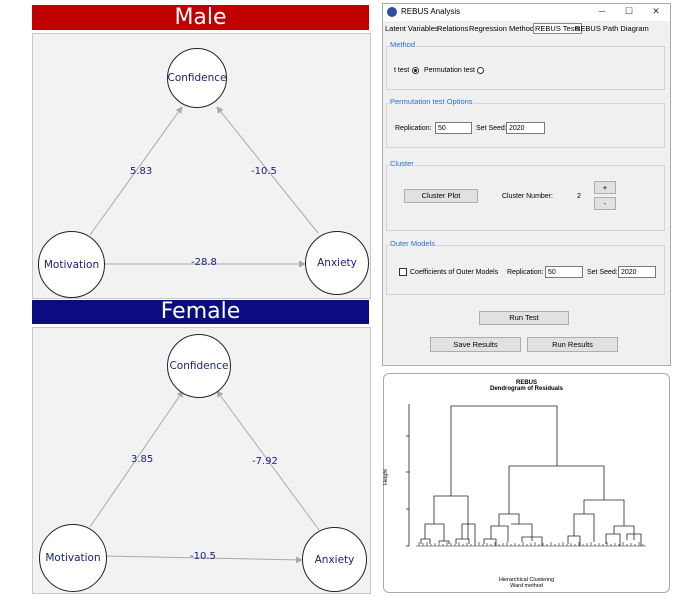  Describe the element at coordinates (413, 243) in the screenshot. I see `outer-models-title: Outer Models` at that location.